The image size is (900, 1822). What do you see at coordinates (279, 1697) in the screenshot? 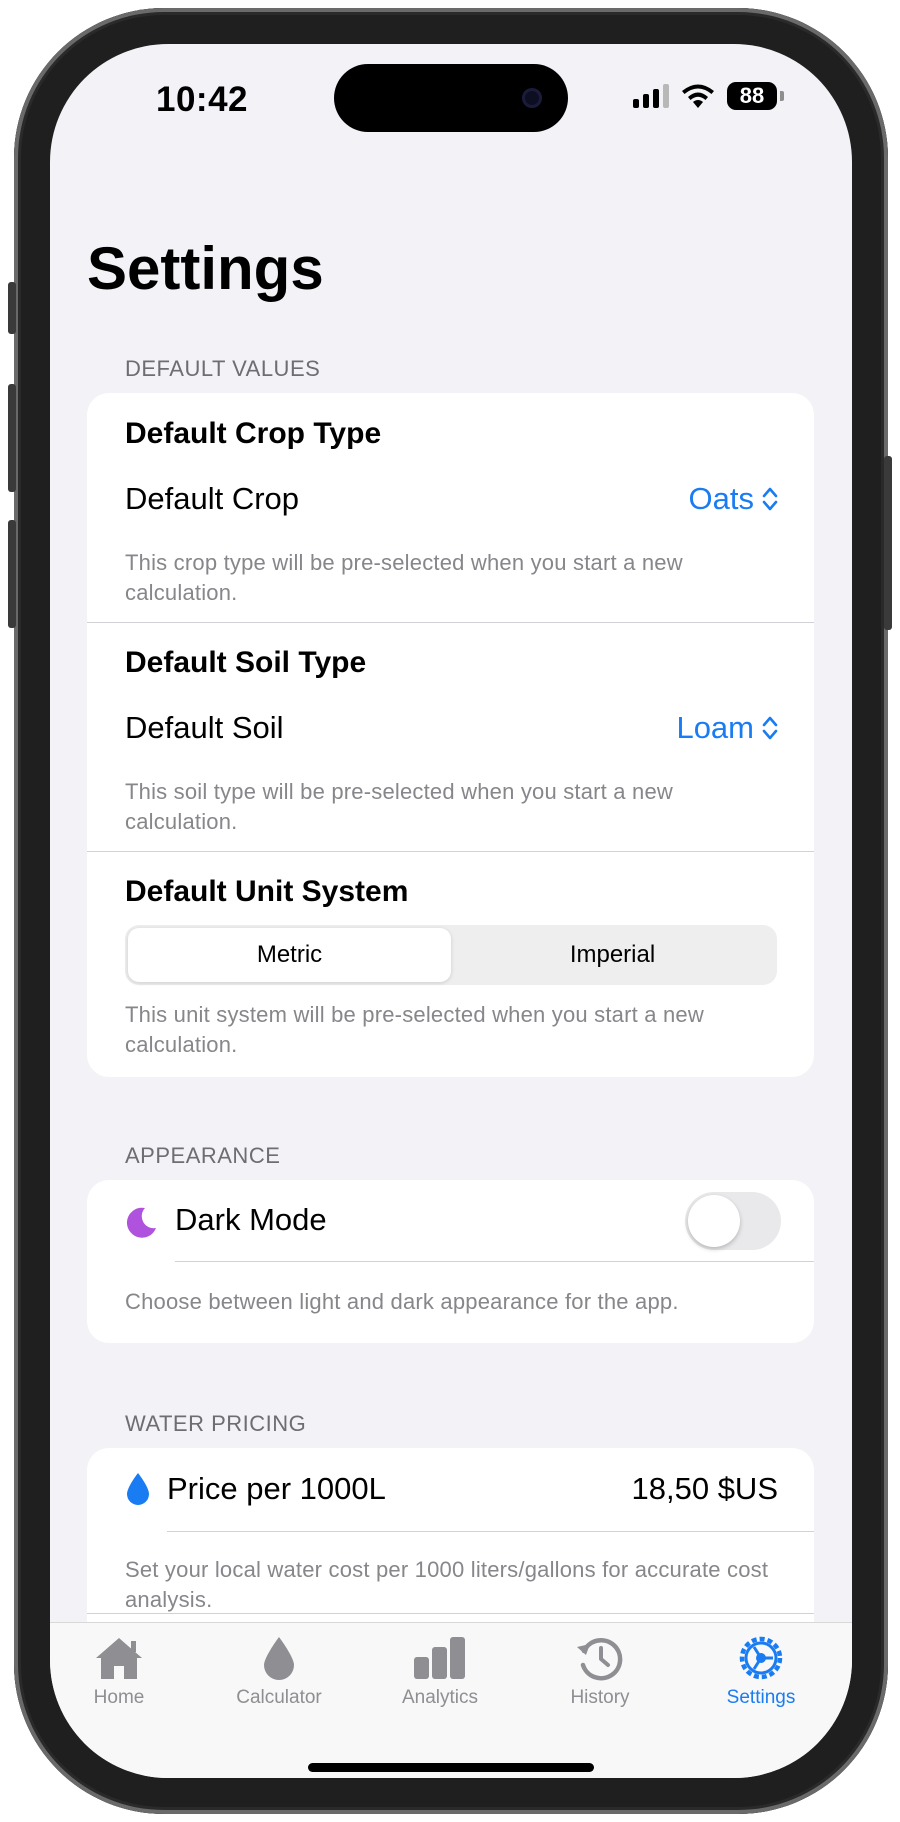
I see `tab-label: Calculator` at bounding box center [279, 1697].